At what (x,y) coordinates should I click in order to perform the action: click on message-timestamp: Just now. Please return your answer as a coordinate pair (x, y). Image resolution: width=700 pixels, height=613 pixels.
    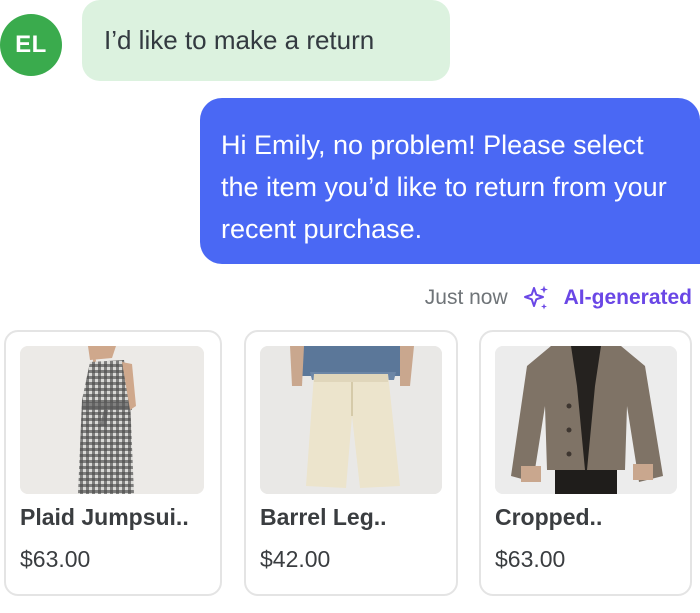
    Looking at the image, I should click on (466, 297).